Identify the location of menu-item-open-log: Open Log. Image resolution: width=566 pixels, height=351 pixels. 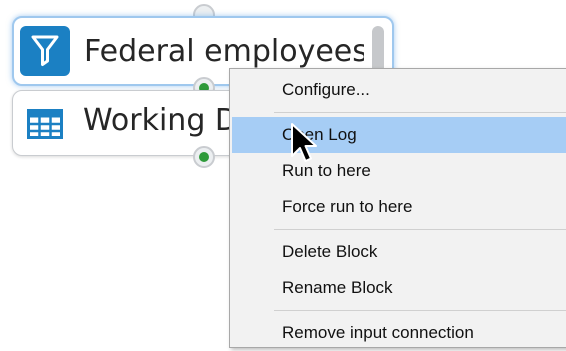
(399, 135).